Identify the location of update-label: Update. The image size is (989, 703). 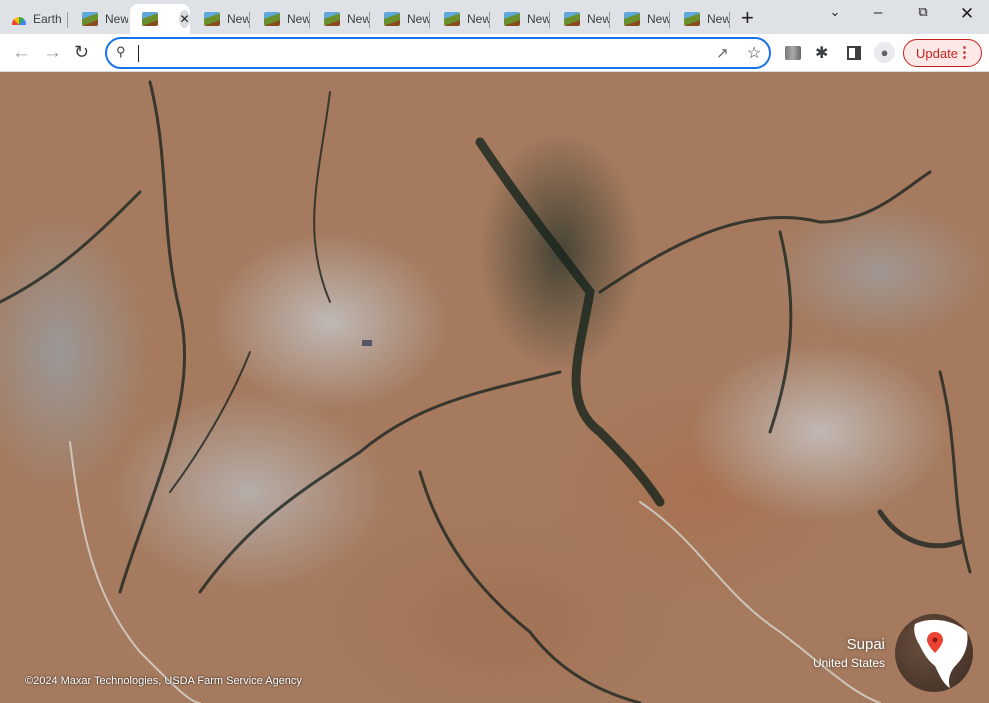
(937, 53).